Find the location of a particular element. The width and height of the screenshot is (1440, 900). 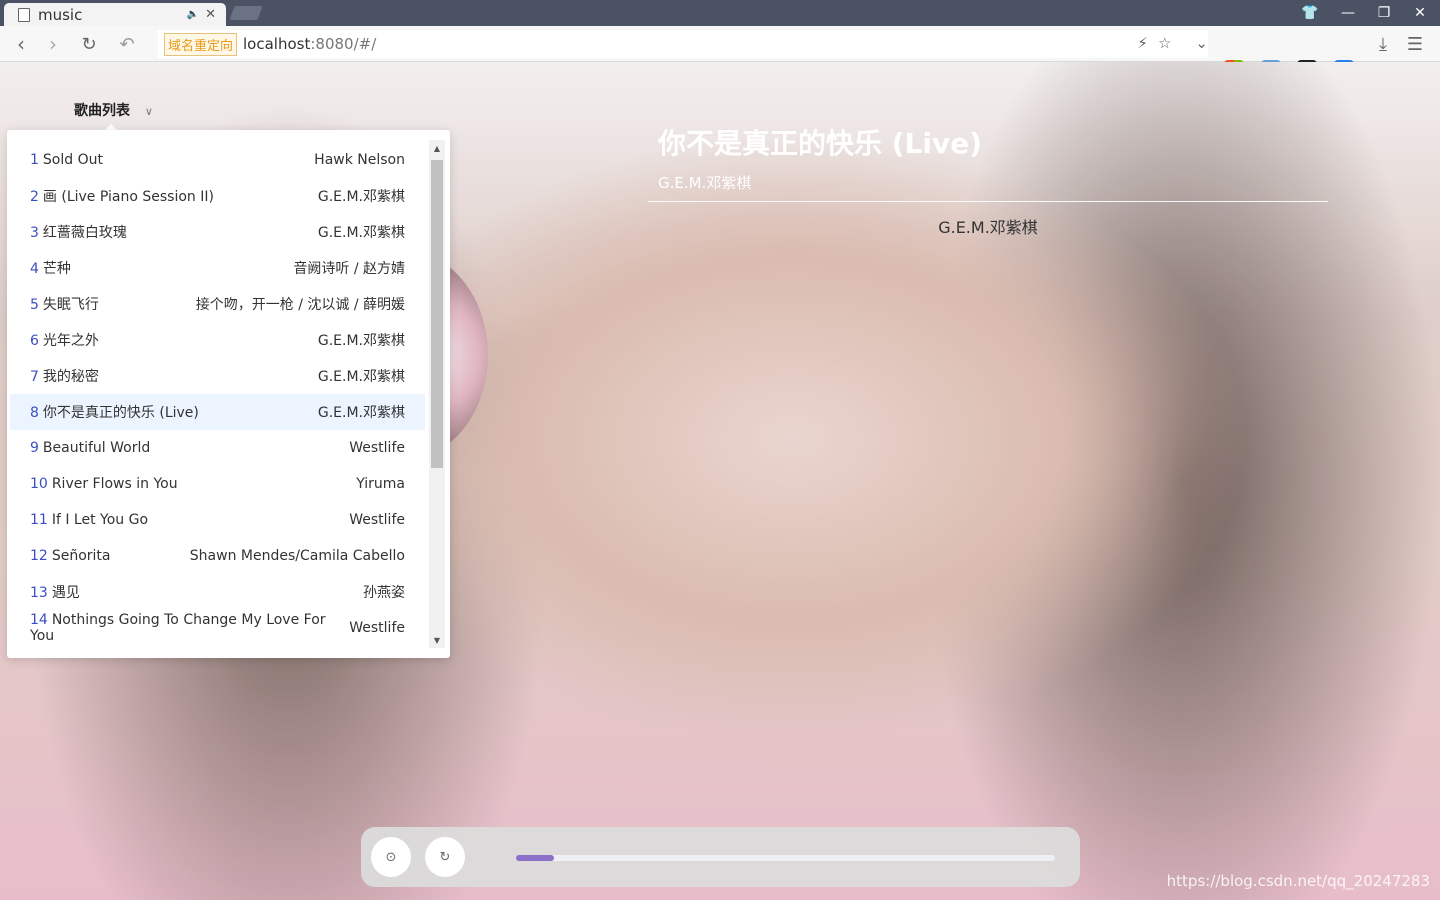

song-row-title: 8 你不是真正的快乐 (Live) is located at coordinates (114, 412).